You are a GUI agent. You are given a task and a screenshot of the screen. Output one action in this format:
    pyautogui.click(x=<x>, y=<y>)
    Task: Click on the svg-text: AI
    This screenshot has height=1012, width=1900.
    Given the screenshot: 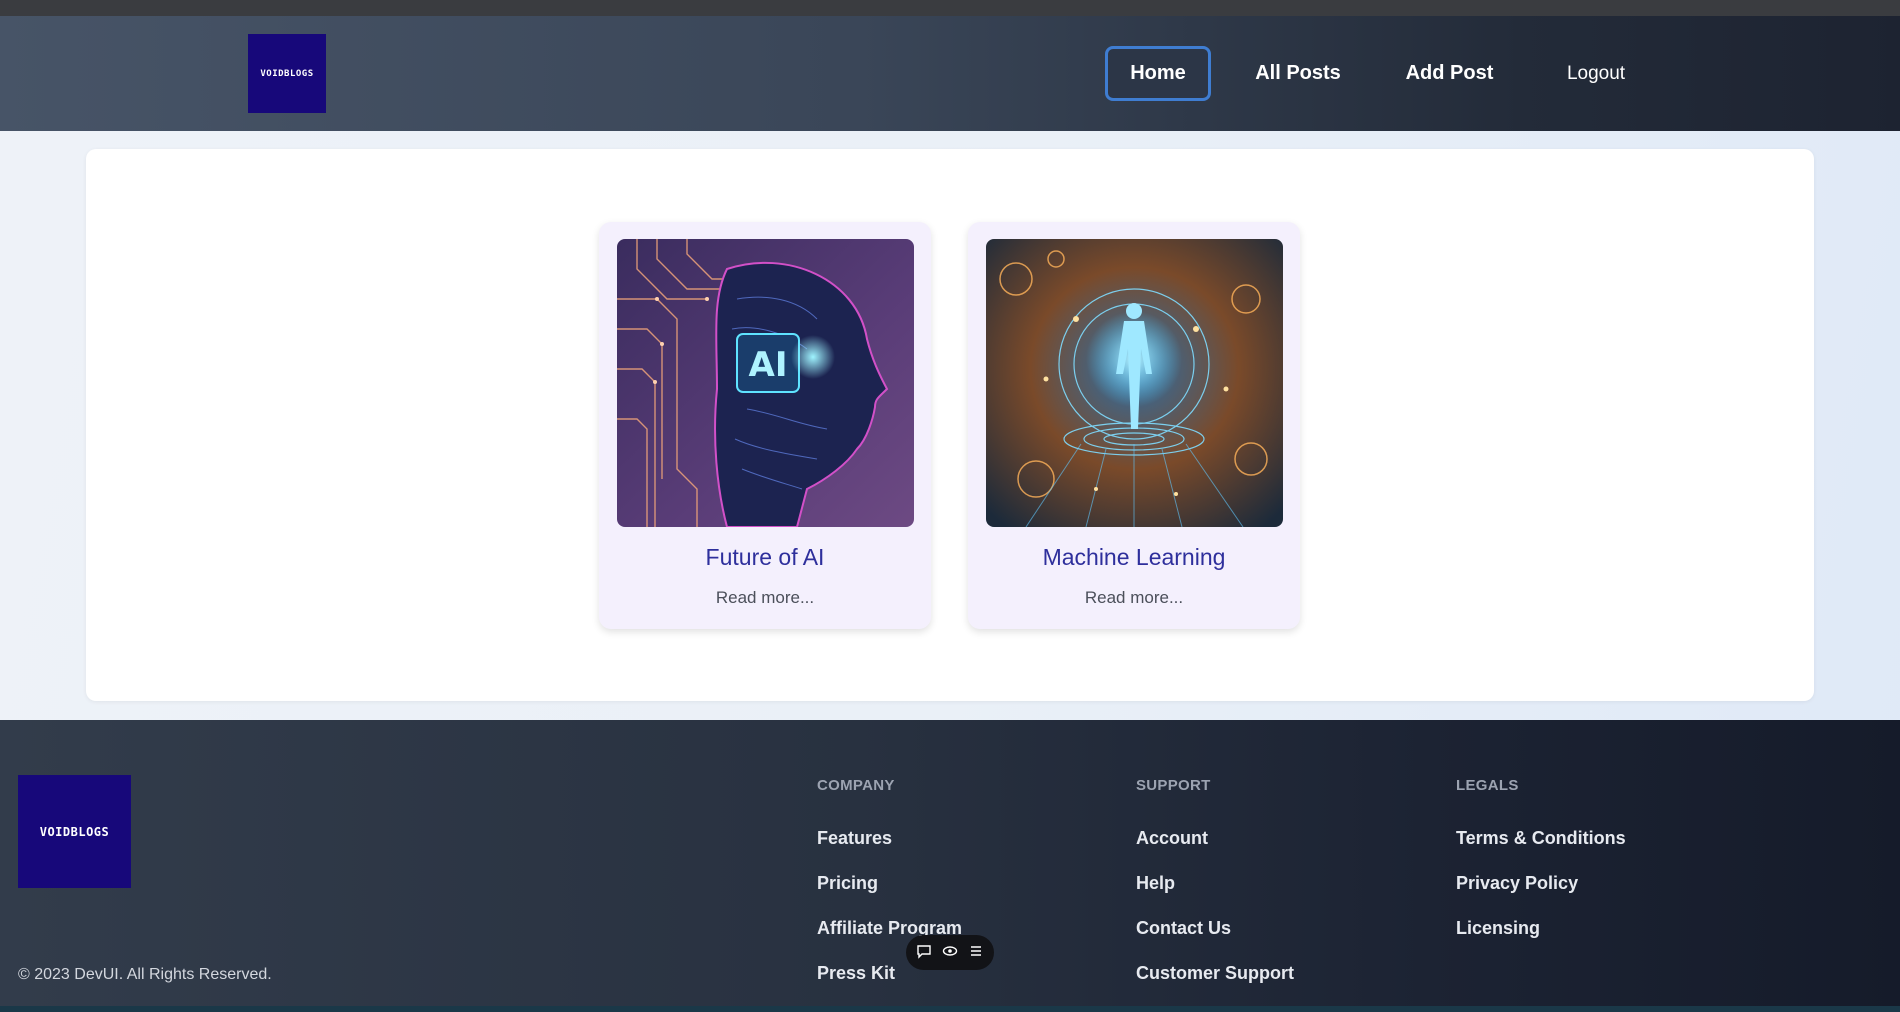 What is the action you would take?
    pyautogui.click(x=768, y=365)
    